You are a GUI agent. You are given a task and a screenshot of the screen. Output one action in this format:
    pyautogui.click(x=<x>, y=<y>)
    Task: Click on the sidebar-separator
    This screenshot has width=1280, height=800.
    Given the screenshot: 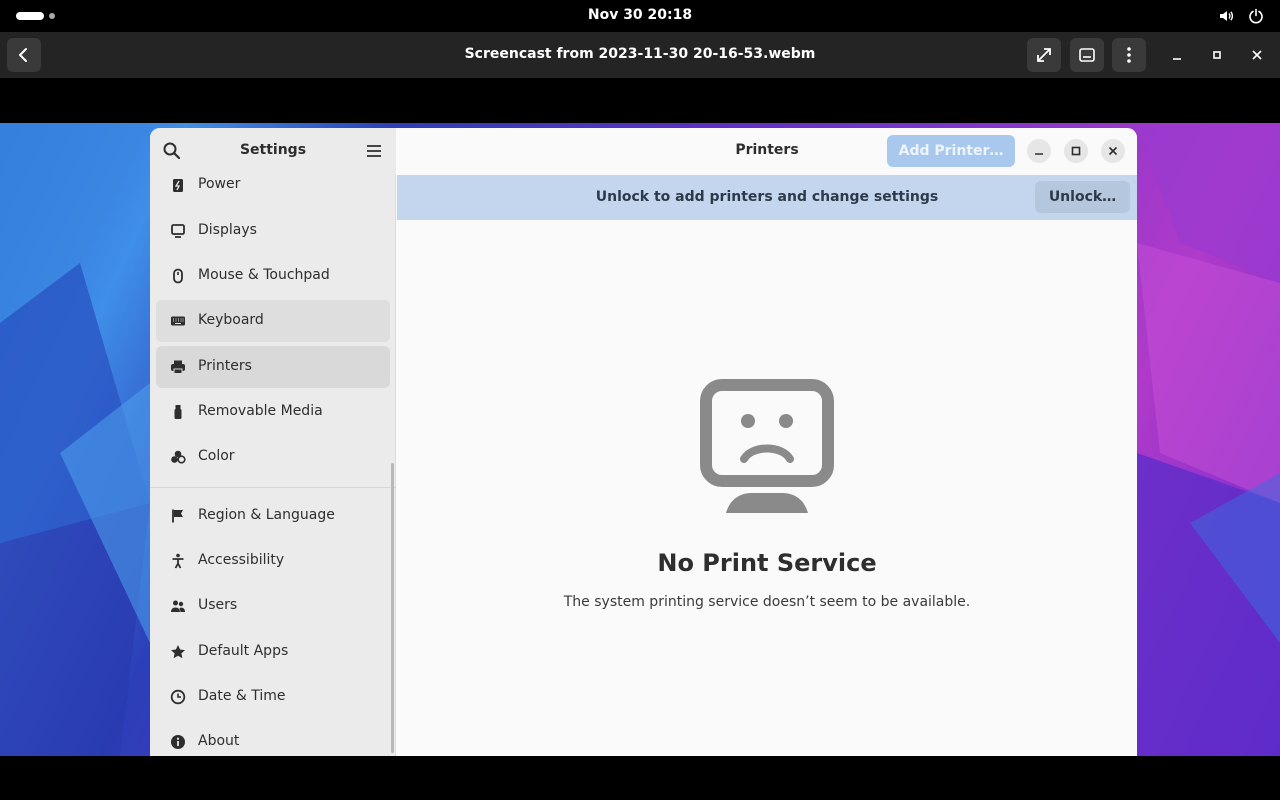 What is the action you would take?
    pyautogui.click(x=273, y=487)
    